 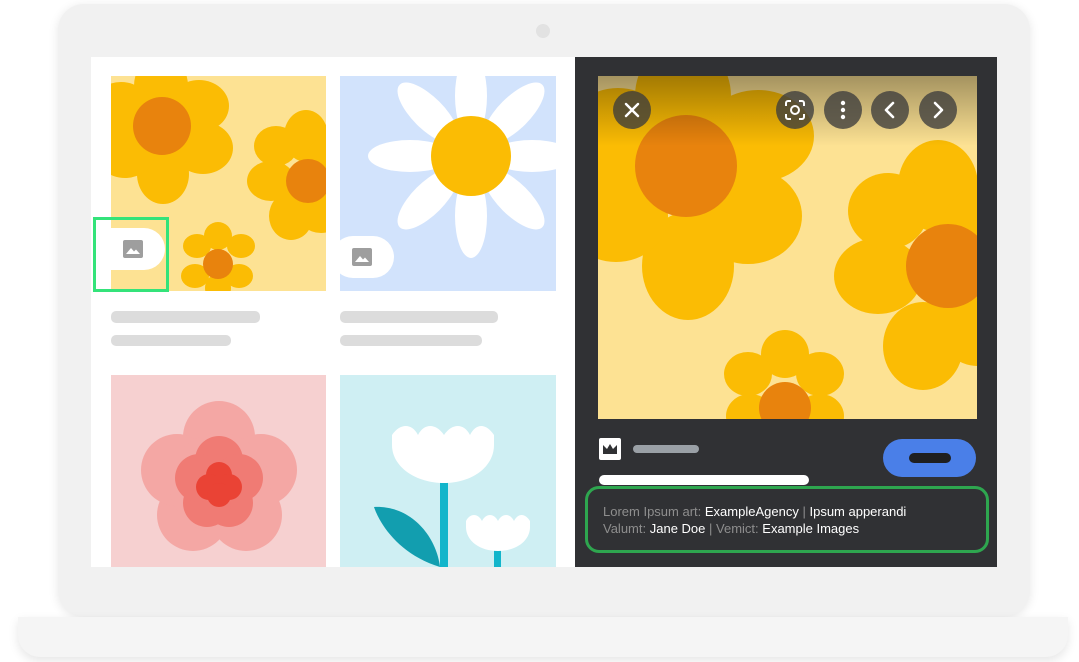 I want to click on lens-icon, so click(x=795, y=110).